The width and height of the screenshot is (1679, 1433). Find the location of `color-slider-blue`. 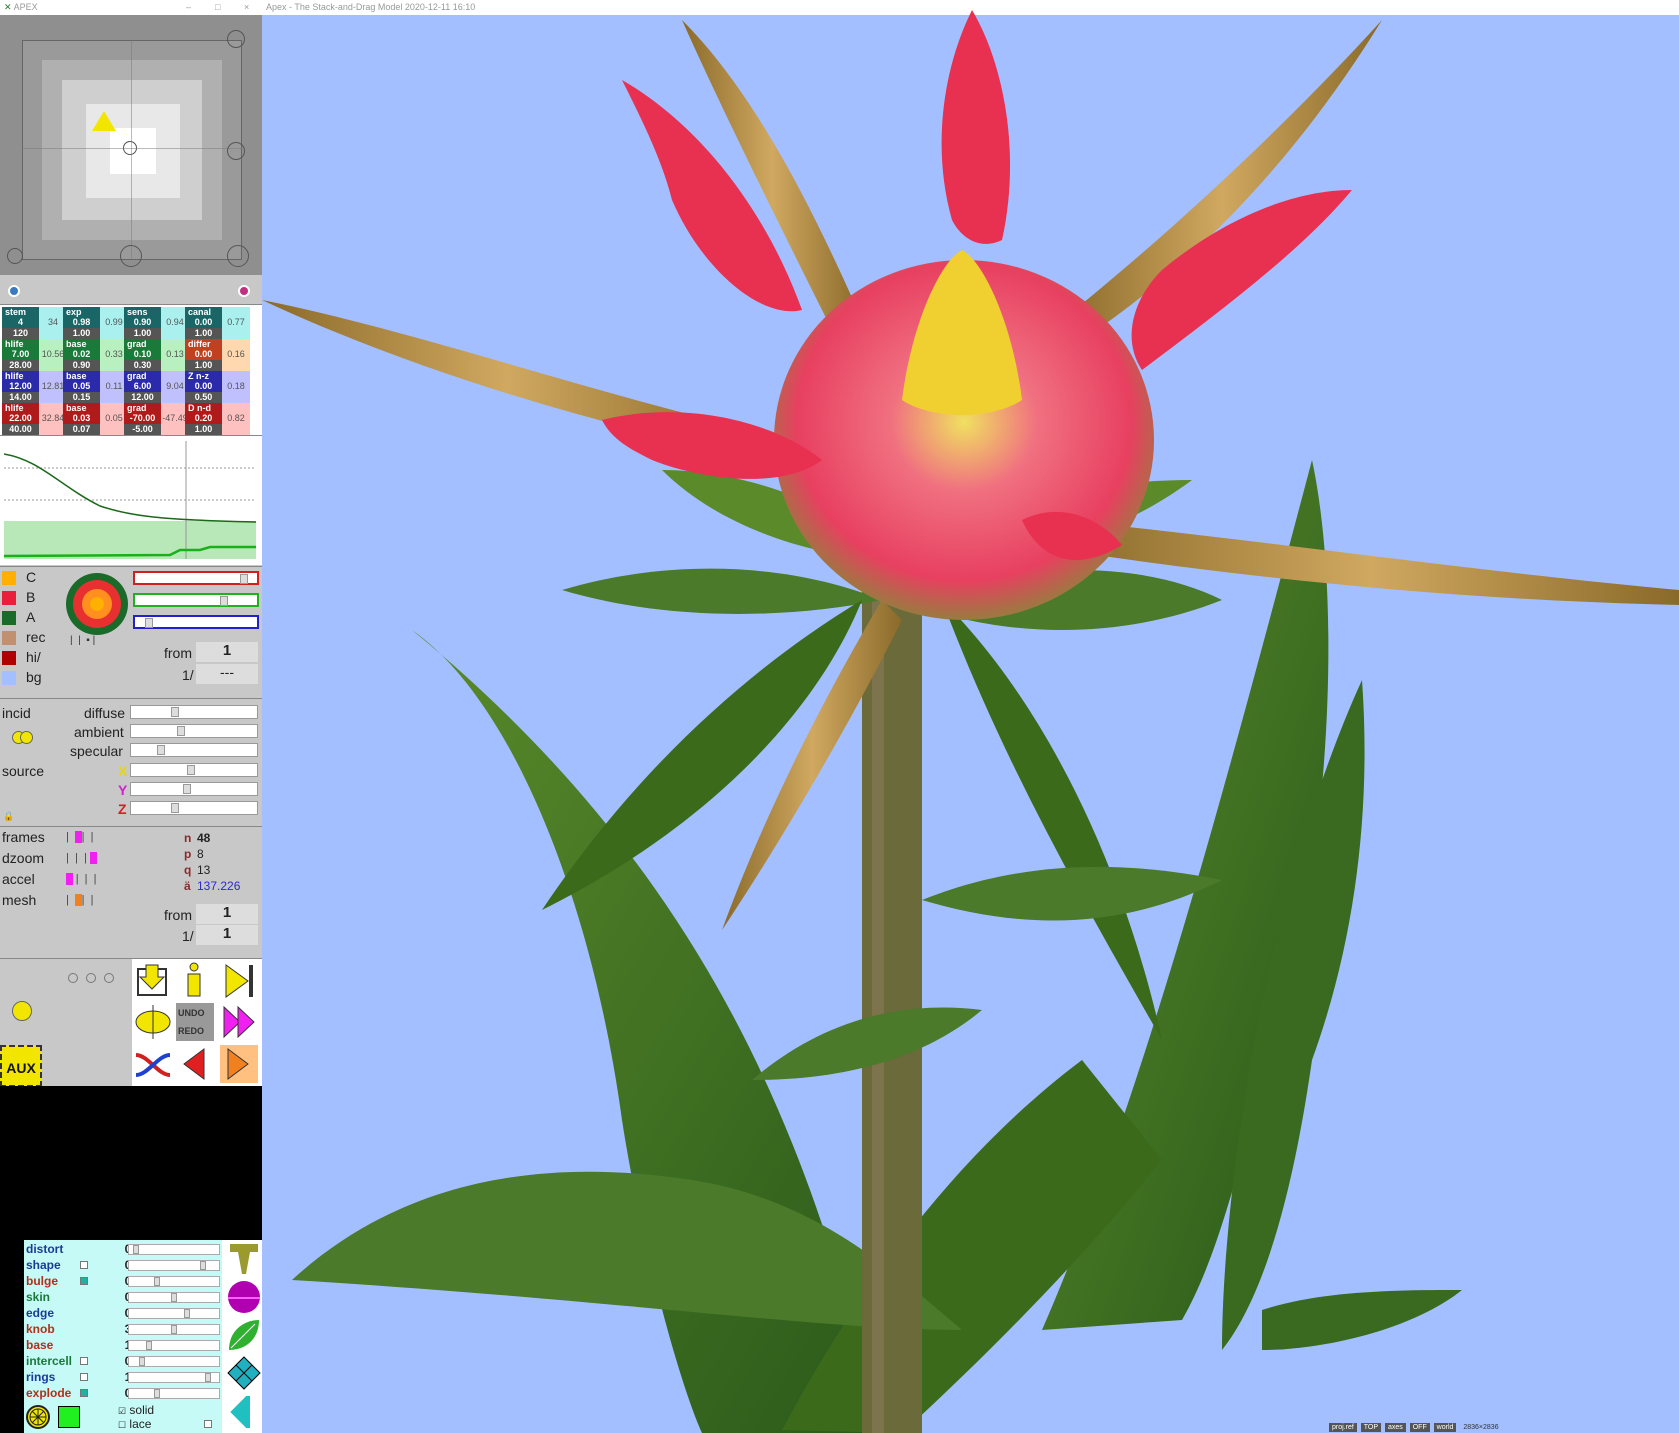

color-slider-blue is located at coordinates (196, 622).